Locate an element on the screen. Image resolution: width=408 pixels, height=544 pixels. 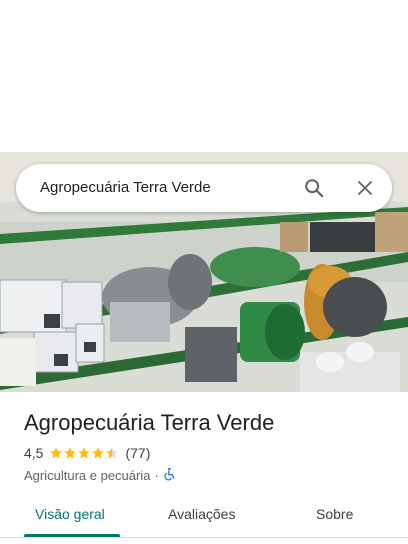
place-title: Agropecuária Terra Verde is located at coordinates (149, 422).